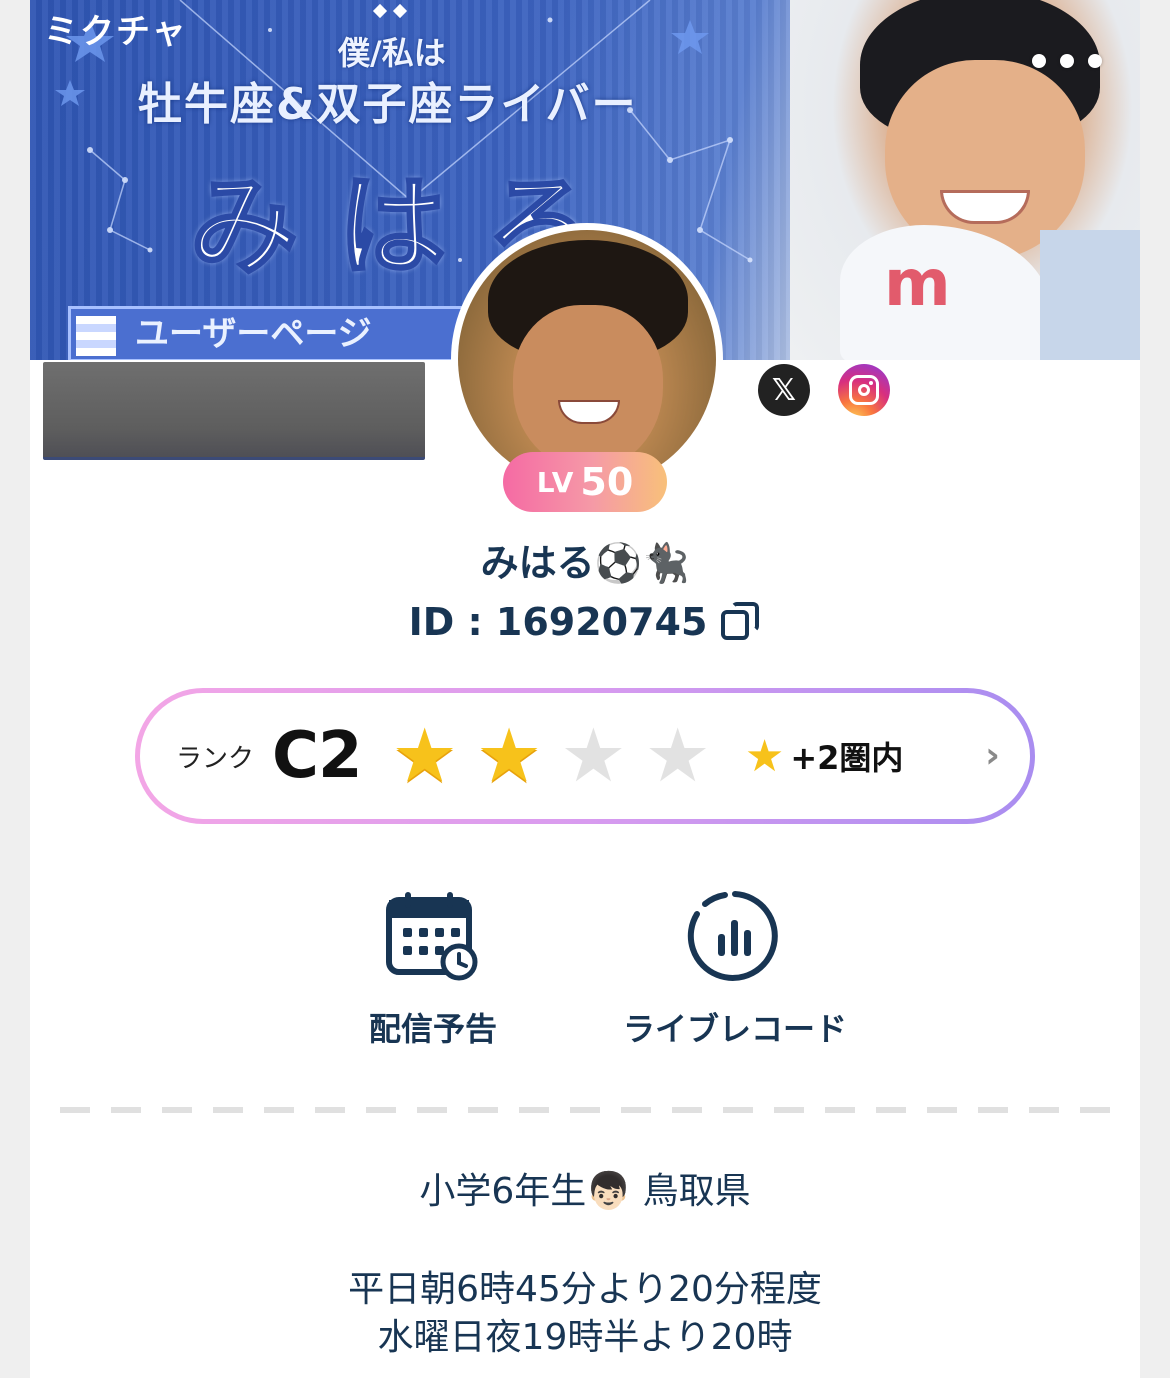 This screenshot has width=1170, height=1378. What do you see at coordinates (388, 104) in the screenshot?
I see `banner-title: 牡牛座&双子座ライバー` at bounding box center [388, 104].